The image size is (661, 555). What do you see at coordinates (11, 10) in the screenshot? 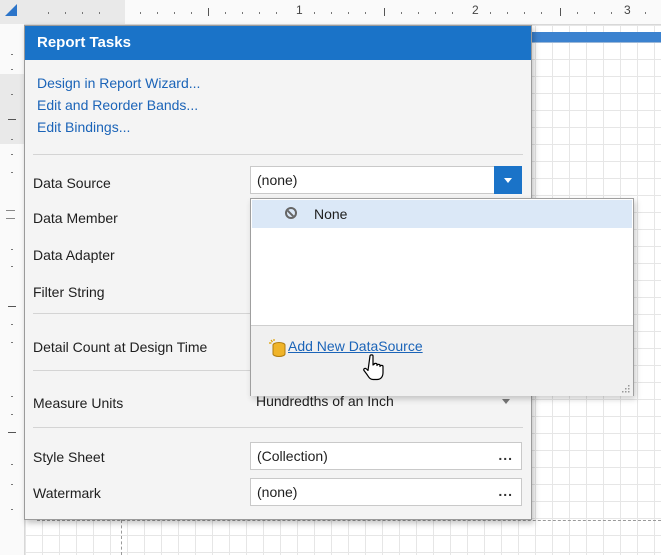
I see `ruler-corner-icon` at bounding box center [11, 10].